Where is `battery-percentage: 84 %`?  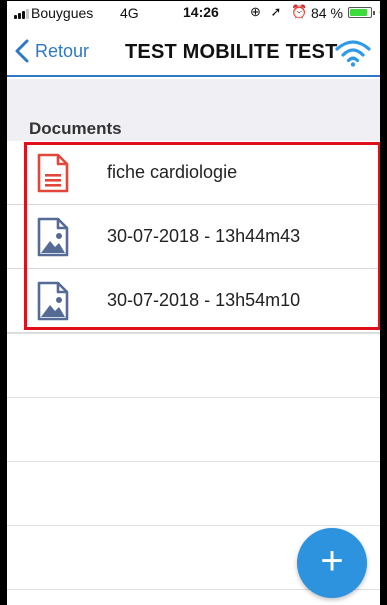
battery-percentage: 84 % is located at coordinates (327, 13).